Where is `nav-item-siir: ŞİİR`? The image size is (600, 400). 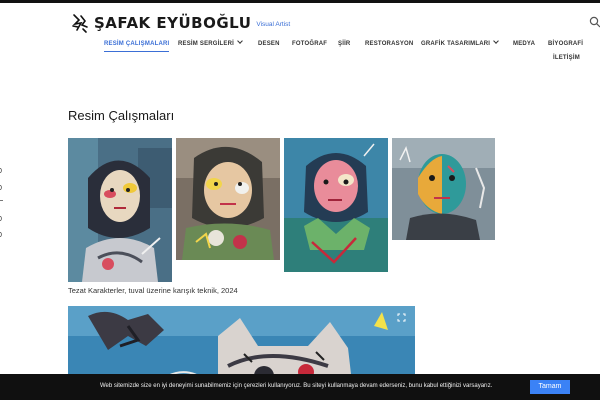
nav-item-siir: ŞİİR is located at coordinates (344, 44).